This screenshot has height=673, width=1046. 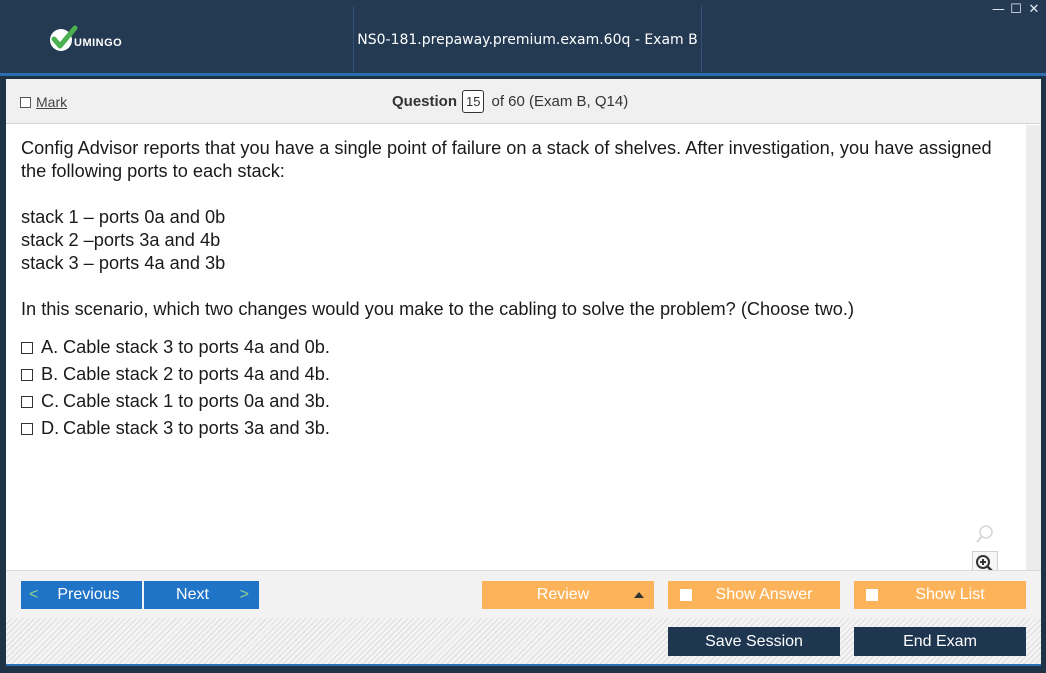 What do you see at coordinates (950, 594) in the screenshot?
I see `show-list-label: Show List` at bounding box center [950, 594].